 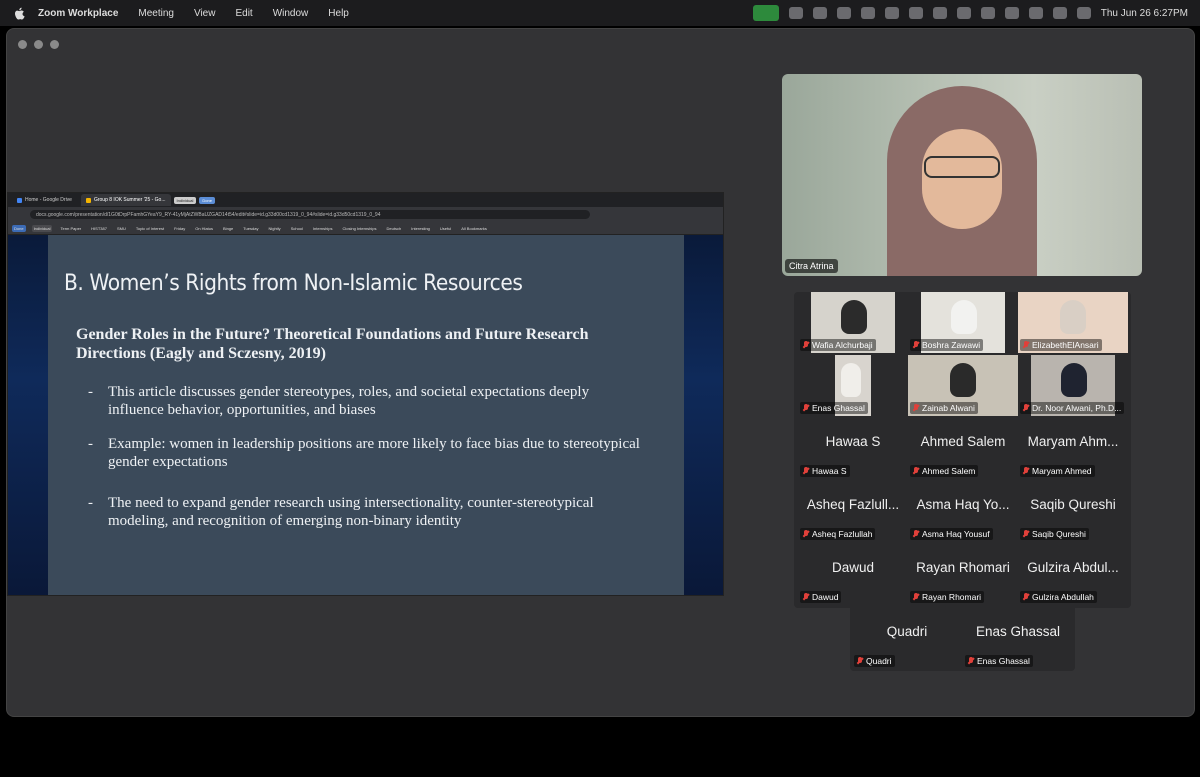 What do you see at coordinates (22, 44) in the screenshot?
I see `close-window-button` at bounding box center [22, 44].